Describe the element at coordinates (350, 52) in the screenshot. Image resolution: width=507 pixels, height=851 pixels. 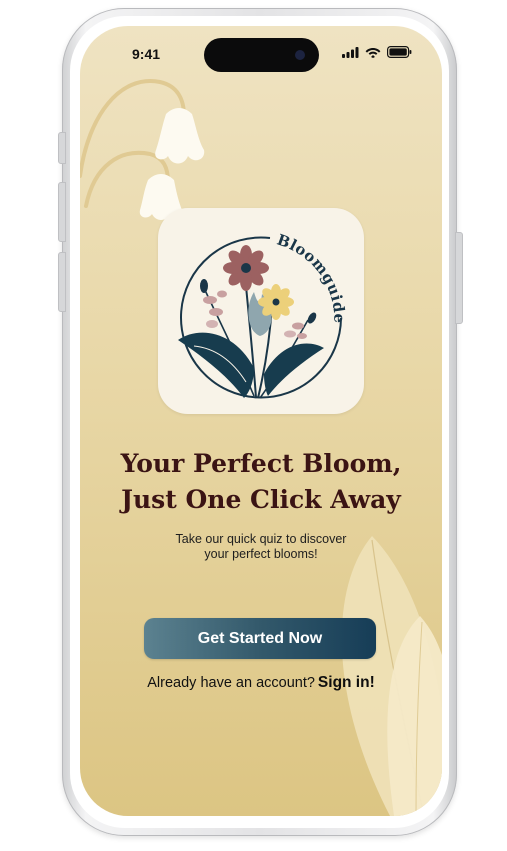
I see `cellular-signal-icon` at that location.